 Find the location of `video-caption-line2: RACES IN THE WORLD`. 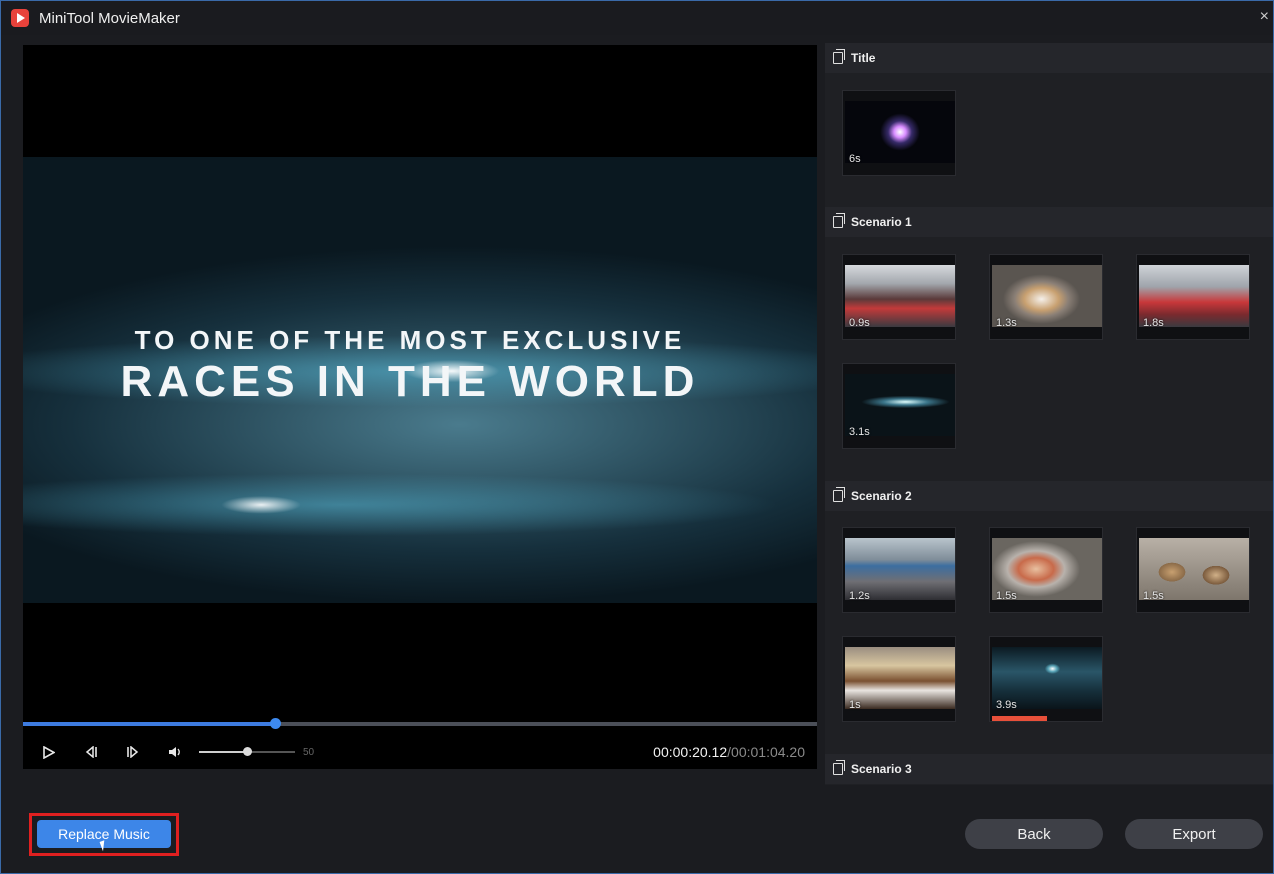

video-caption-line2: RACES IN THE WORLD is located at coordinates (410, 381).